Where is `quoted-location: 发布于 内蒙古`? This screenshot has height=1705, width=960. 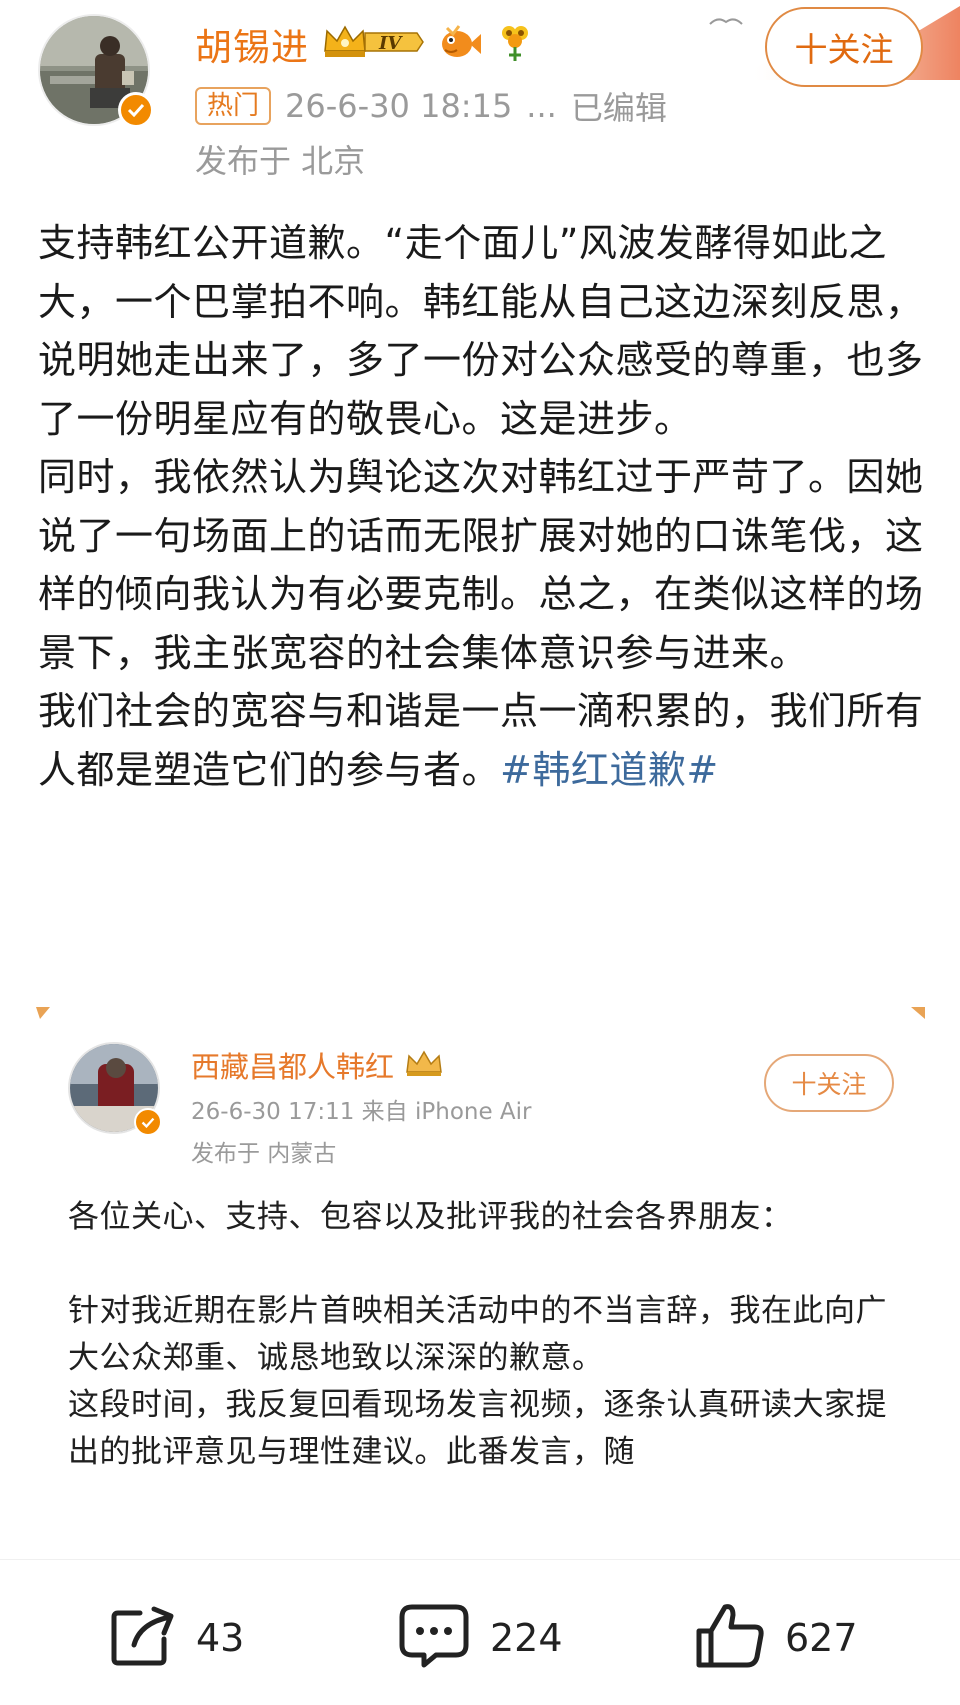
quoted-location: 发布于 内蒙古 is located at coordinates (264, 1154).